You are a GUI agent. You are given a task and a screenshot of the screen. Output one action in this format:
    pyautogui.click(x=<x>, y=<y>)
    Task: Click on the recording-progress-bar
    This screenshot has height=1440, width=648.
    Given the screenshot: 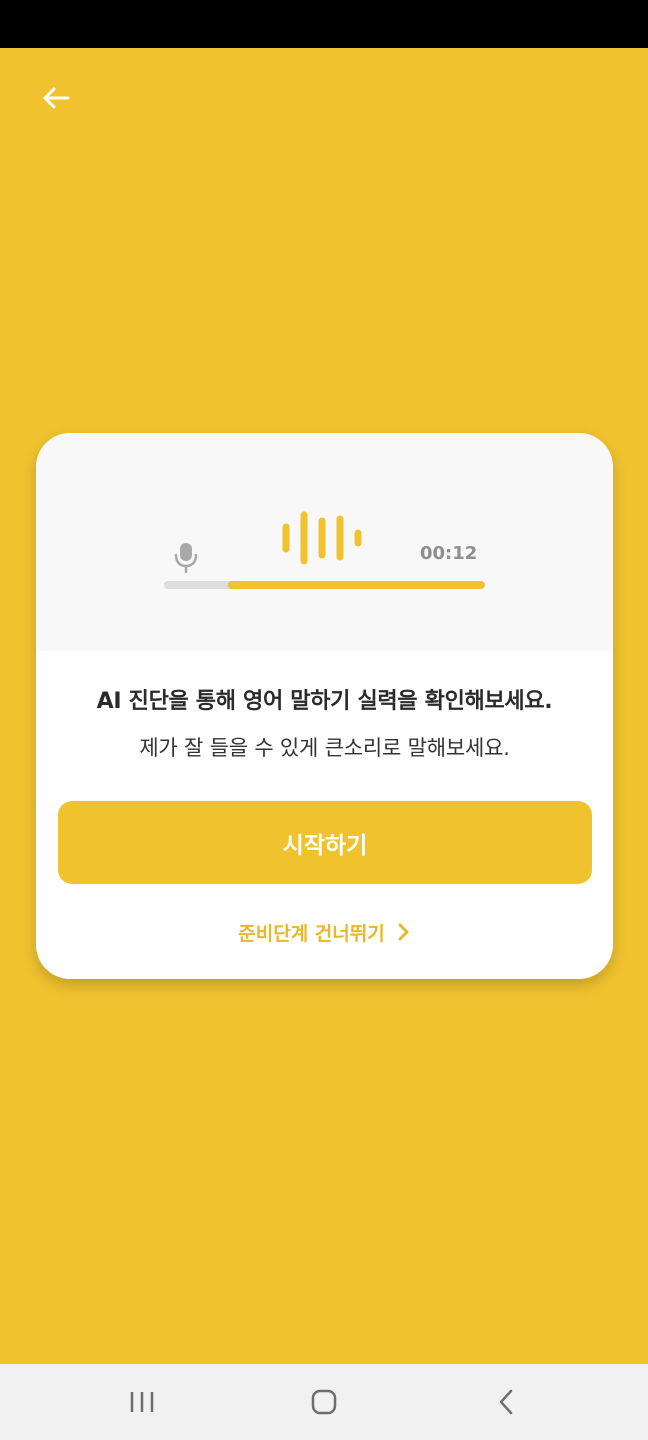 What is the action you would take?
    pyautogui.click(x=324, y=585)
    